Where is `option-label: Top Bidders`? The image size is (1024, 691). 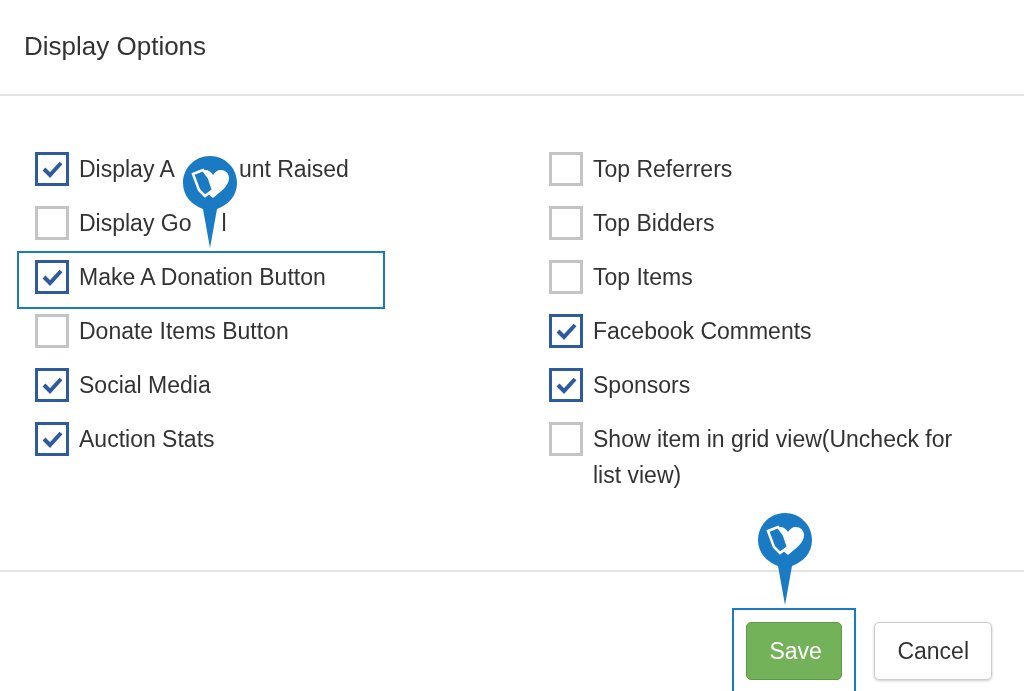
option-label: Top Bidders is located at coordinates (654, 223).